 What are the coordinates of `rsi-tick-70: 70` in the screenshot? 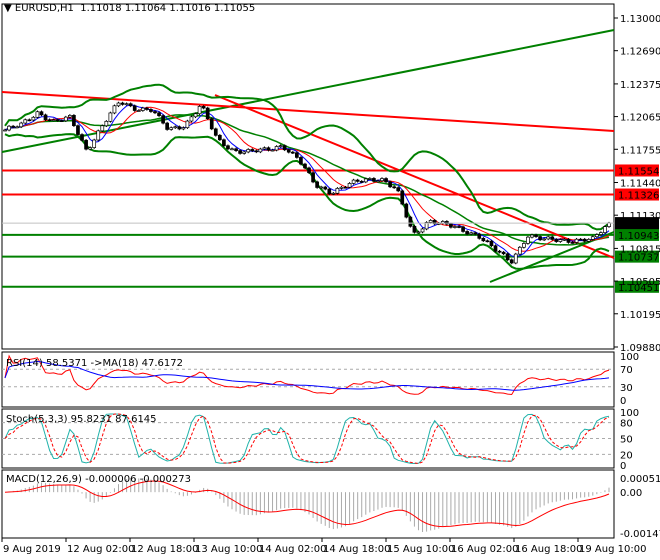 It's located at (626, 370).